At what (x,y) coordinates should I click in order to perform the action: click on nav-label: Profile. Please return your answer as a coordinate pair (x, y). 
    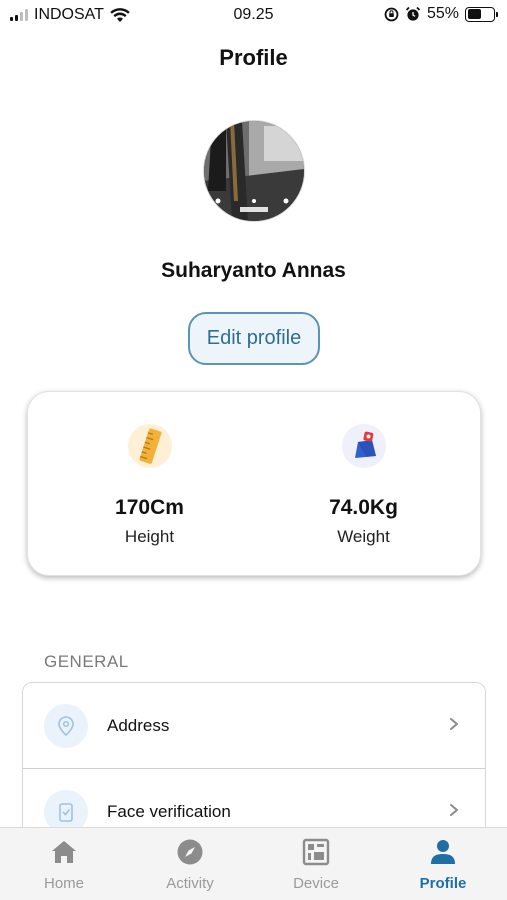
    Looking at the image, I should click on (443, 883).